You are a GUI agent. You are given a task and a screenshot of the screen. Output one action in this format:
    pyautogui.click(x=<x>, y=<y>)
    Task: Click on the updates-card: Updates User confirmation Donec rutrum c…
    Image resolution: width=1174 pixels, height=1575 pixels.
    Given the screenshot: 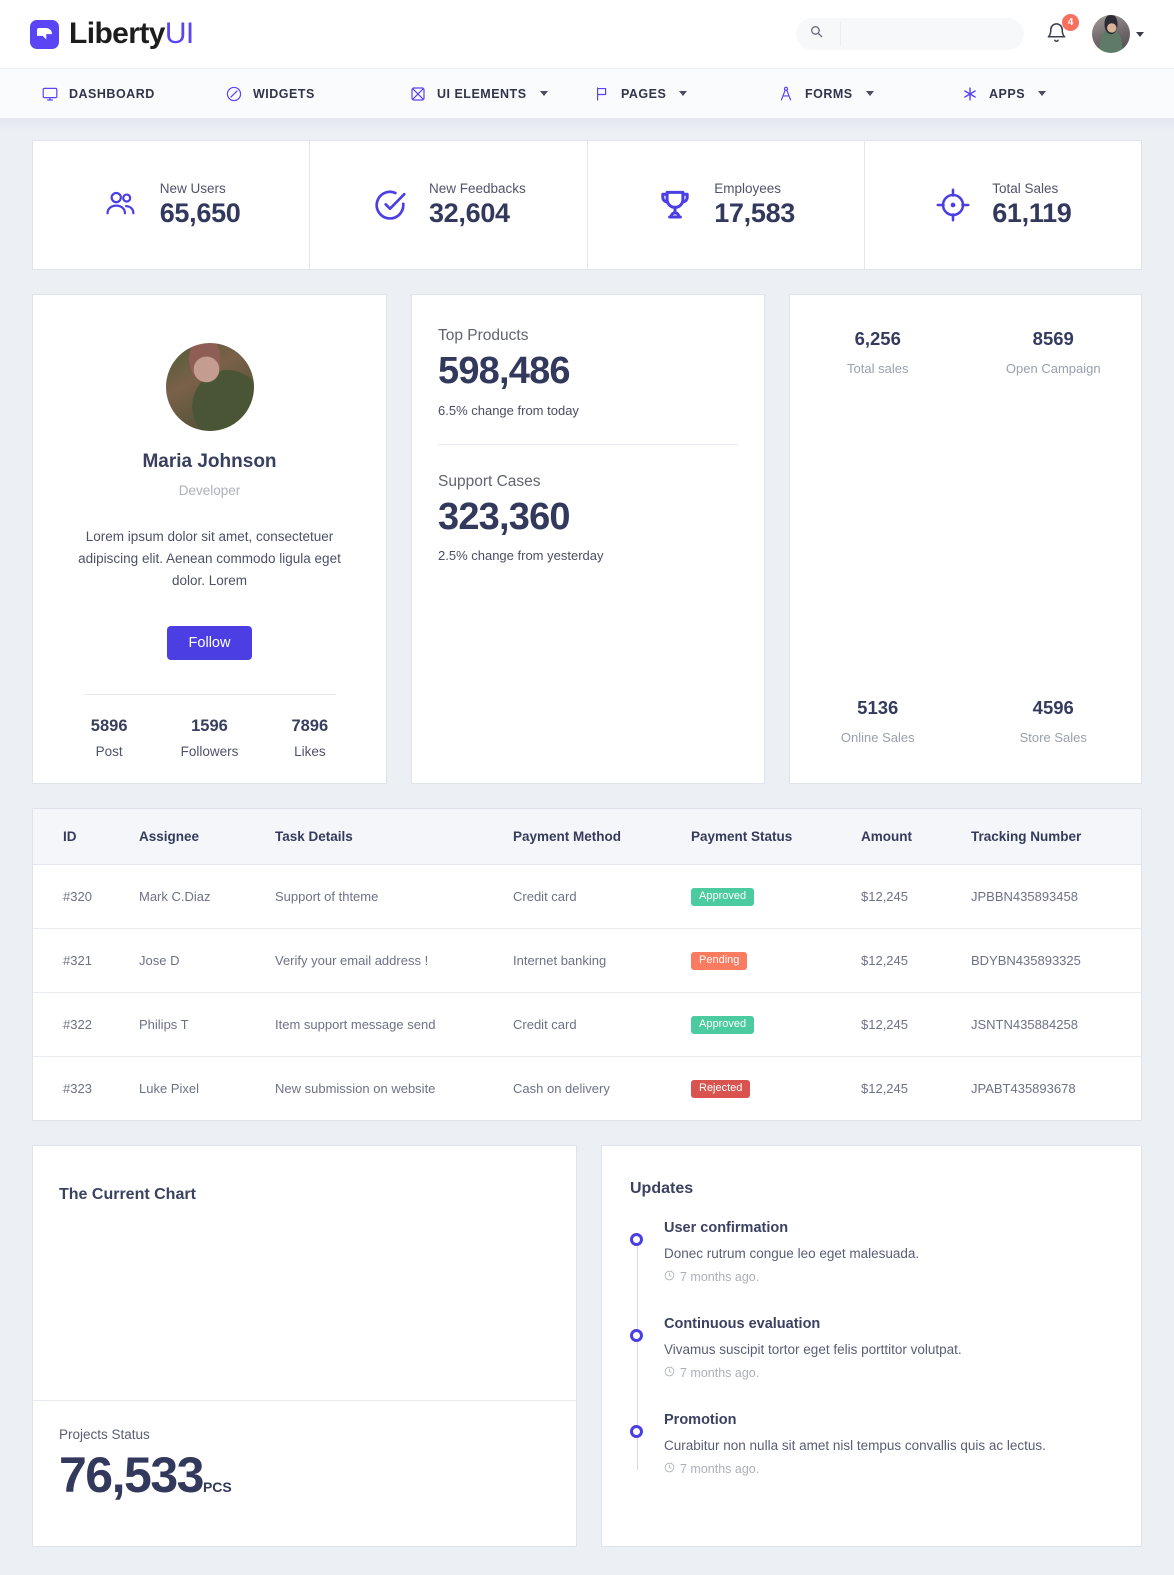 What is the action you would take?
    pyautogui.click(x=871, y=1346)
    